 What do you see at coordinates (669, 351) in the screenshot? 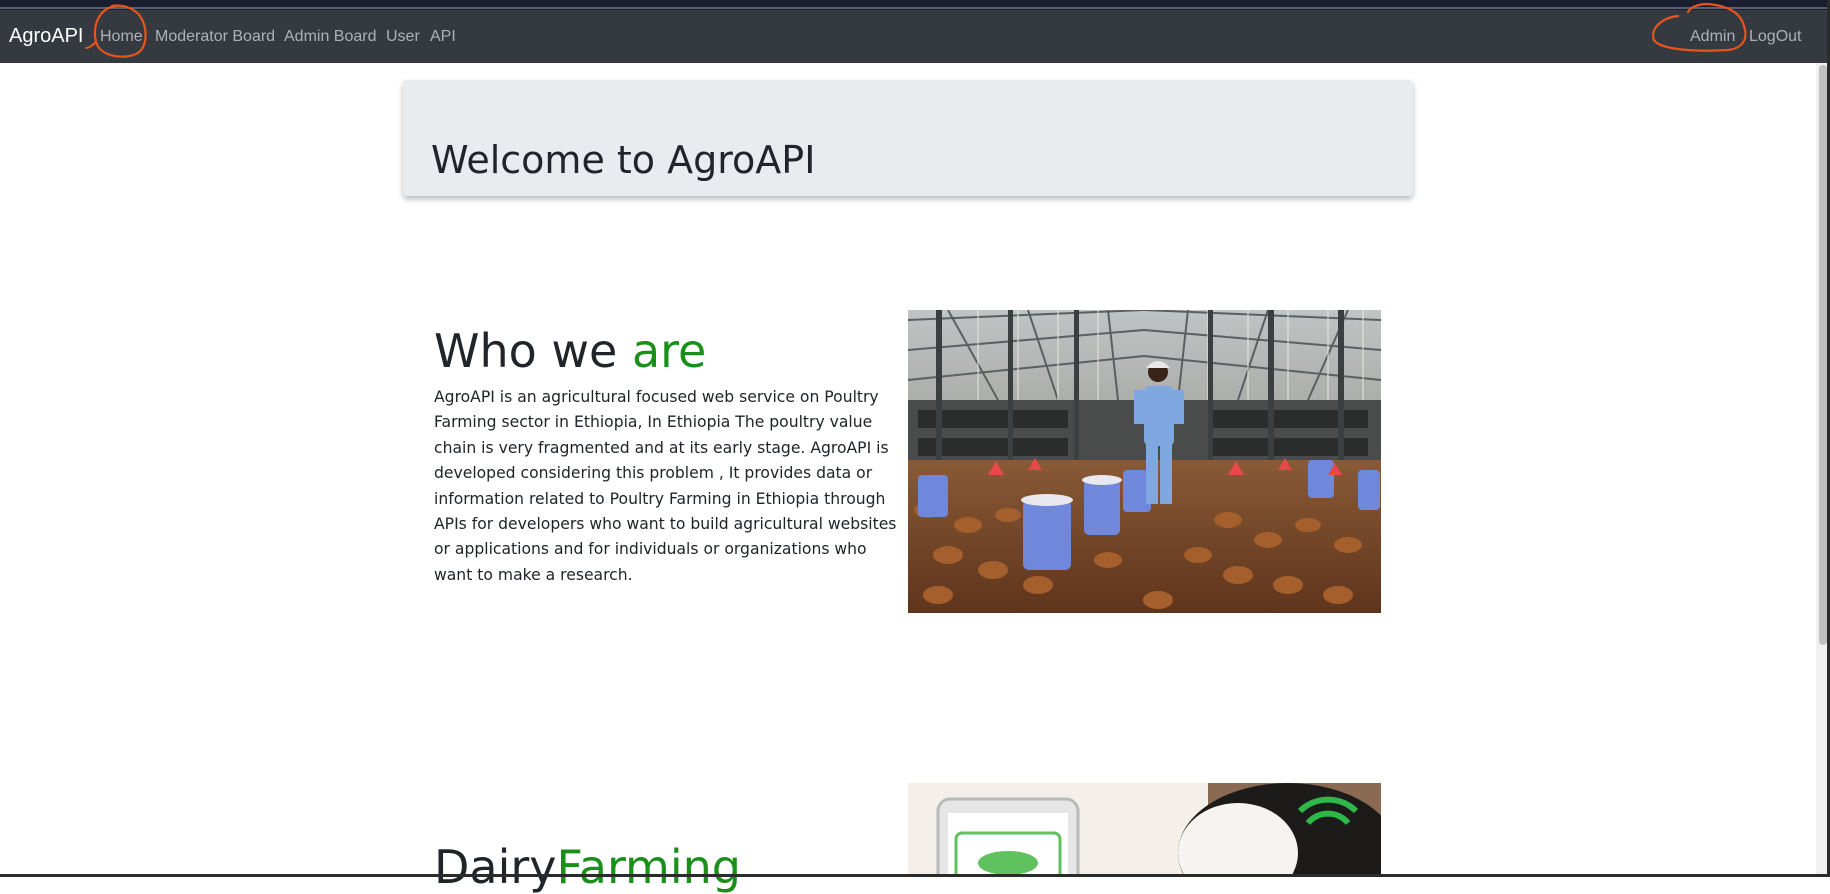
I see `who-we-are-heading-accent: are` at bounding box center [669, 351].